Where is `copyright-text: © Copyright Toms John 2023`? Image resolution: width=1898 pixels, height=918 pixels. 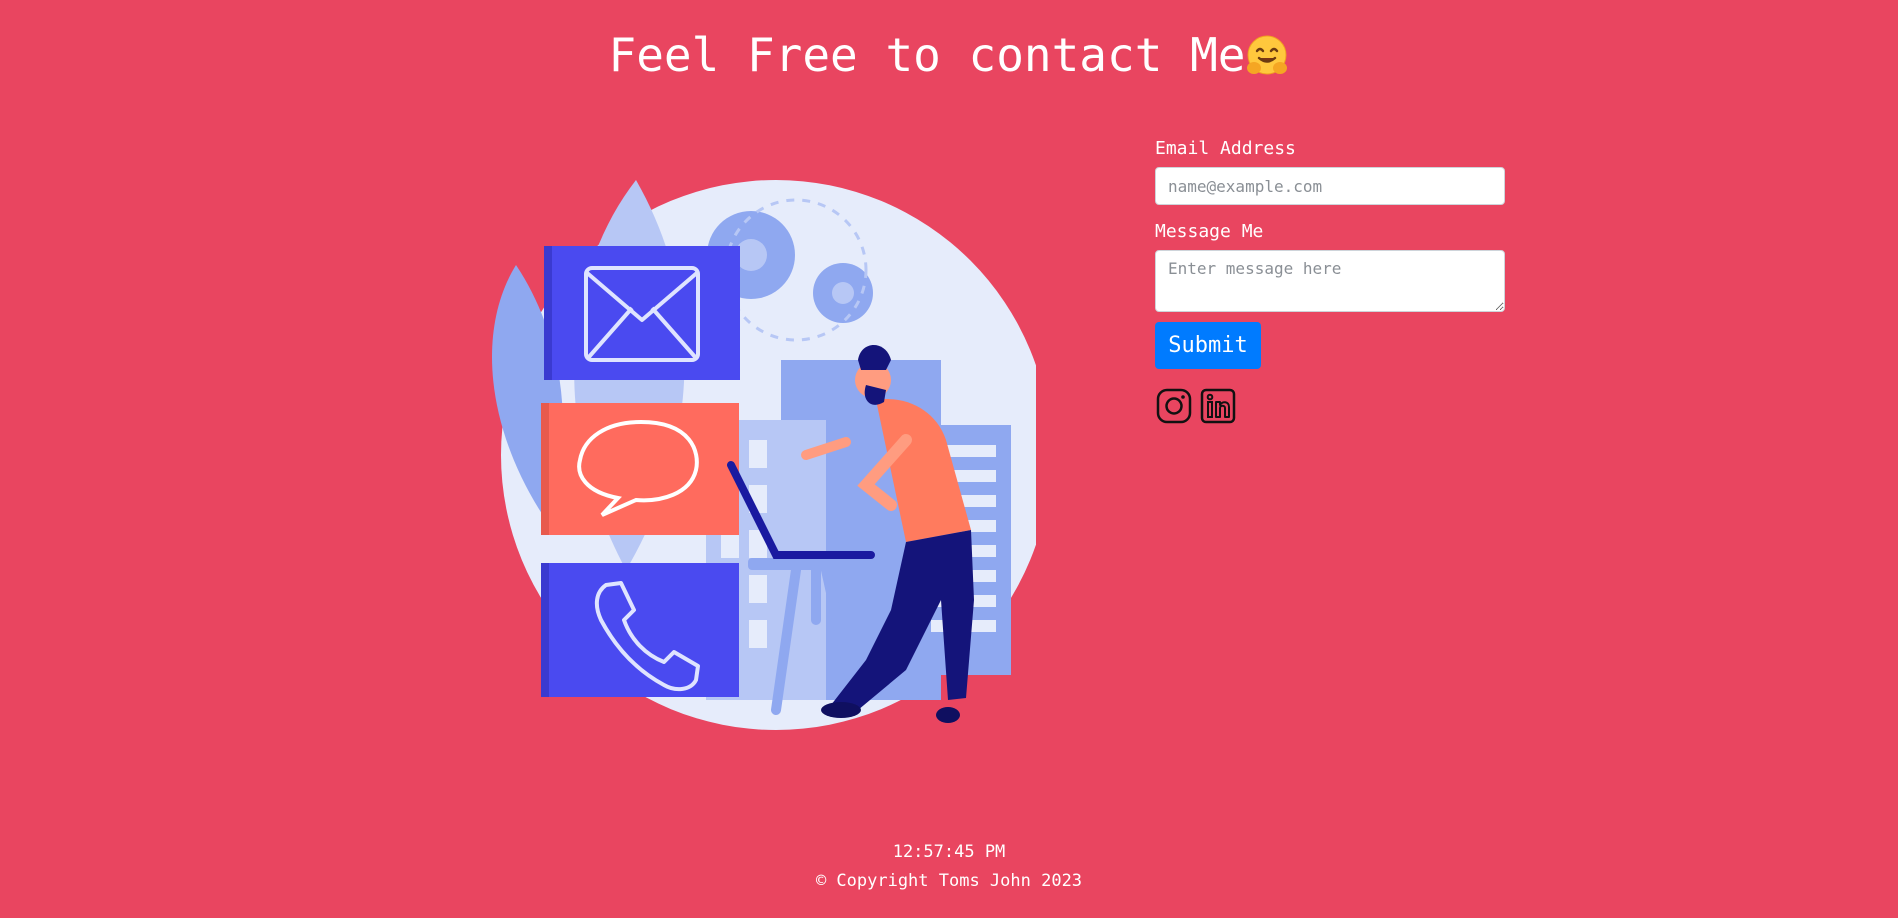
copyright-text: © Copyright Toms John 2023 is located at coordinates (949, 881).